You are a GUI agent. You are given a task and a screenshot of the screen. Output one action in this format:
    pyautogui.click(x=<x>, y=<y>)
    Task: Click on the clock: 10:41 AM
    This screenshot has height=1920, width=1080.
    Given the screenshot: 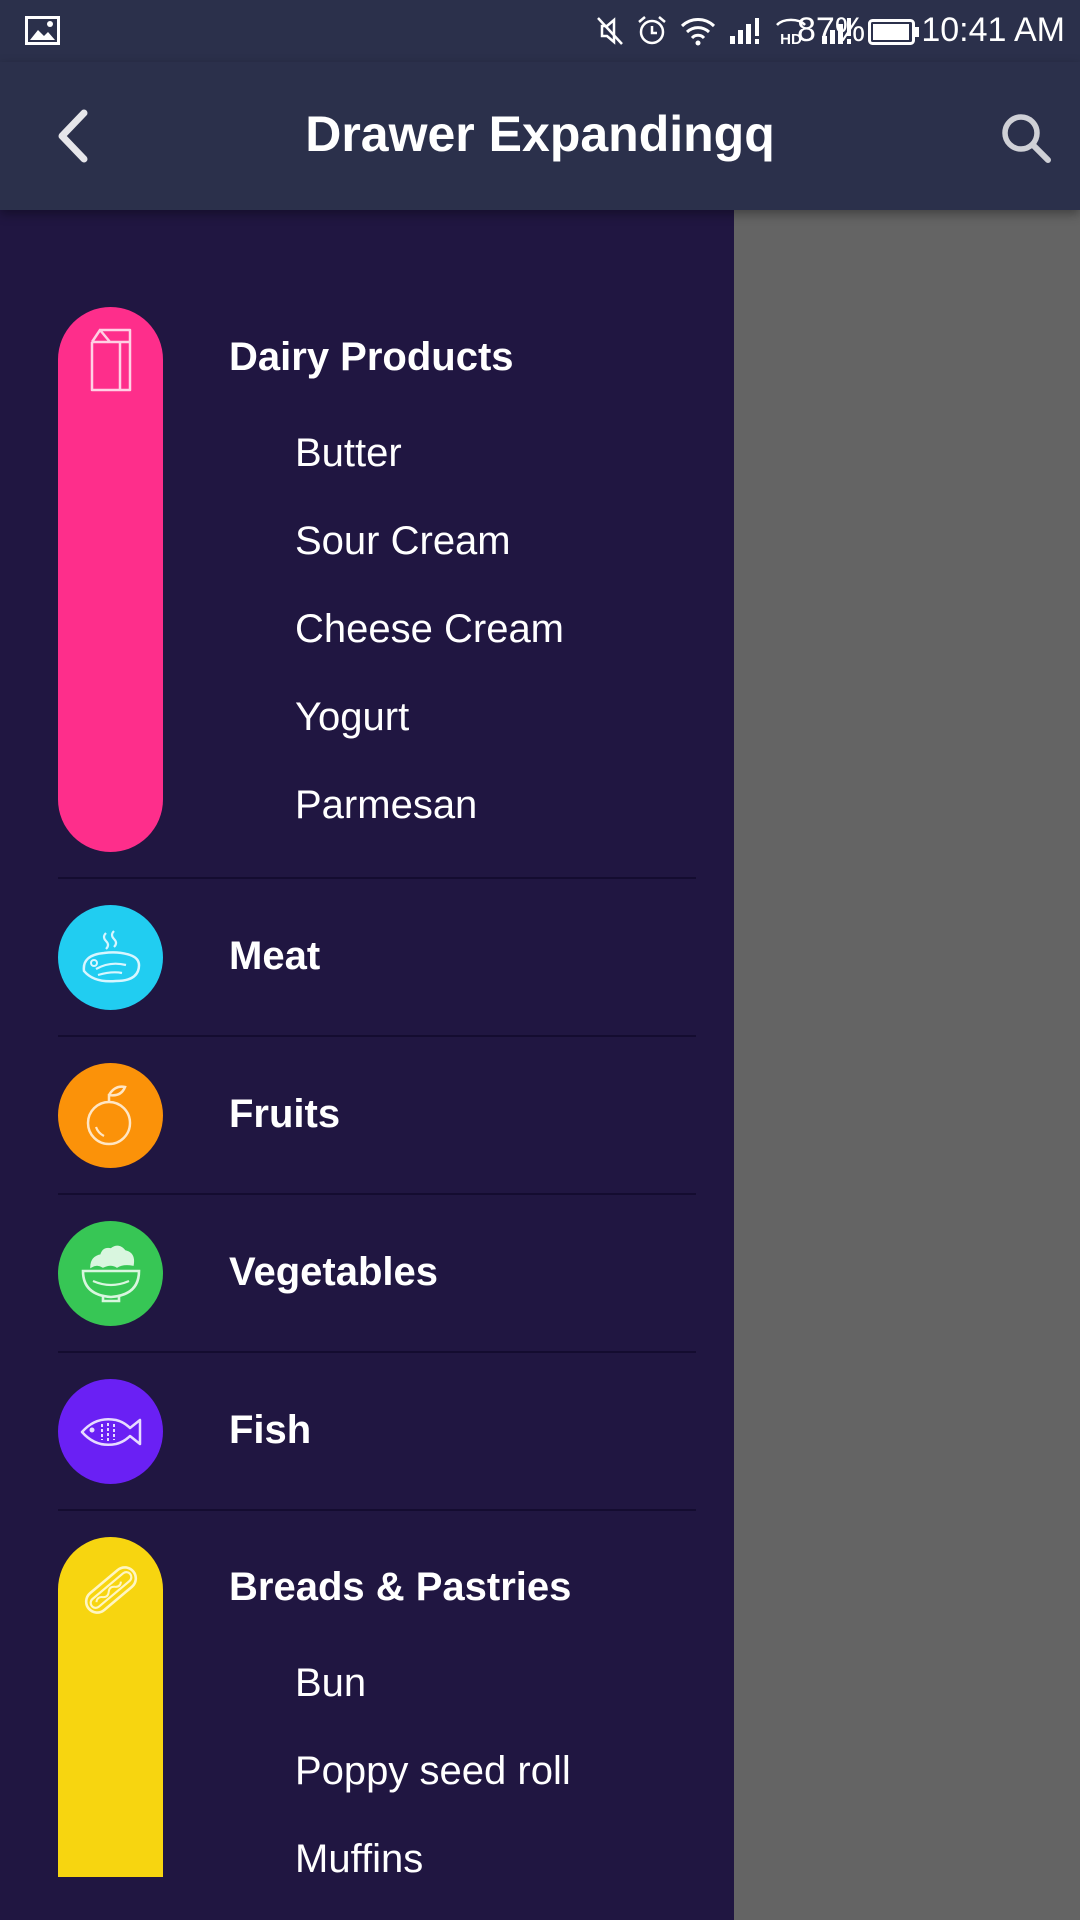 What is the action you would take?
    pyautogui.click(x=993, y=30)
    